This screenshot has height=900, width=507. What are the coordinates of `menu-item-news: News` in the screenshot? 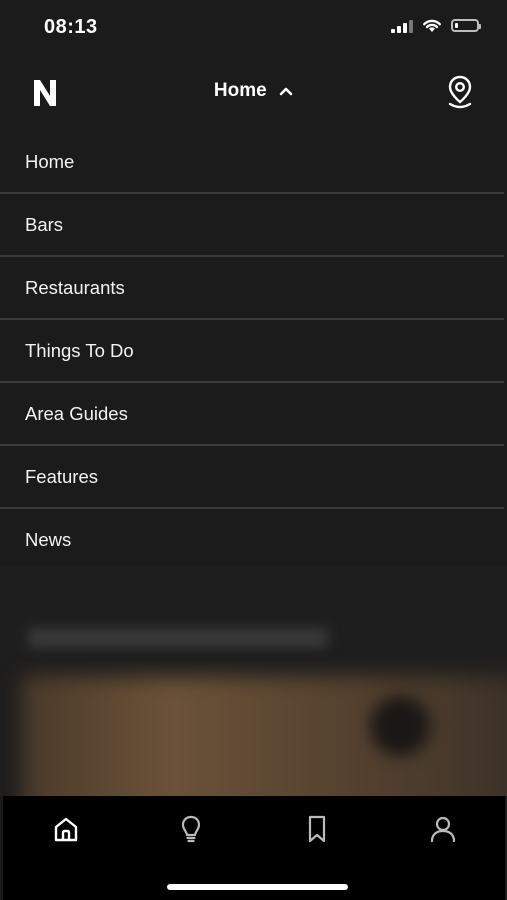 It's located at (252, 540).